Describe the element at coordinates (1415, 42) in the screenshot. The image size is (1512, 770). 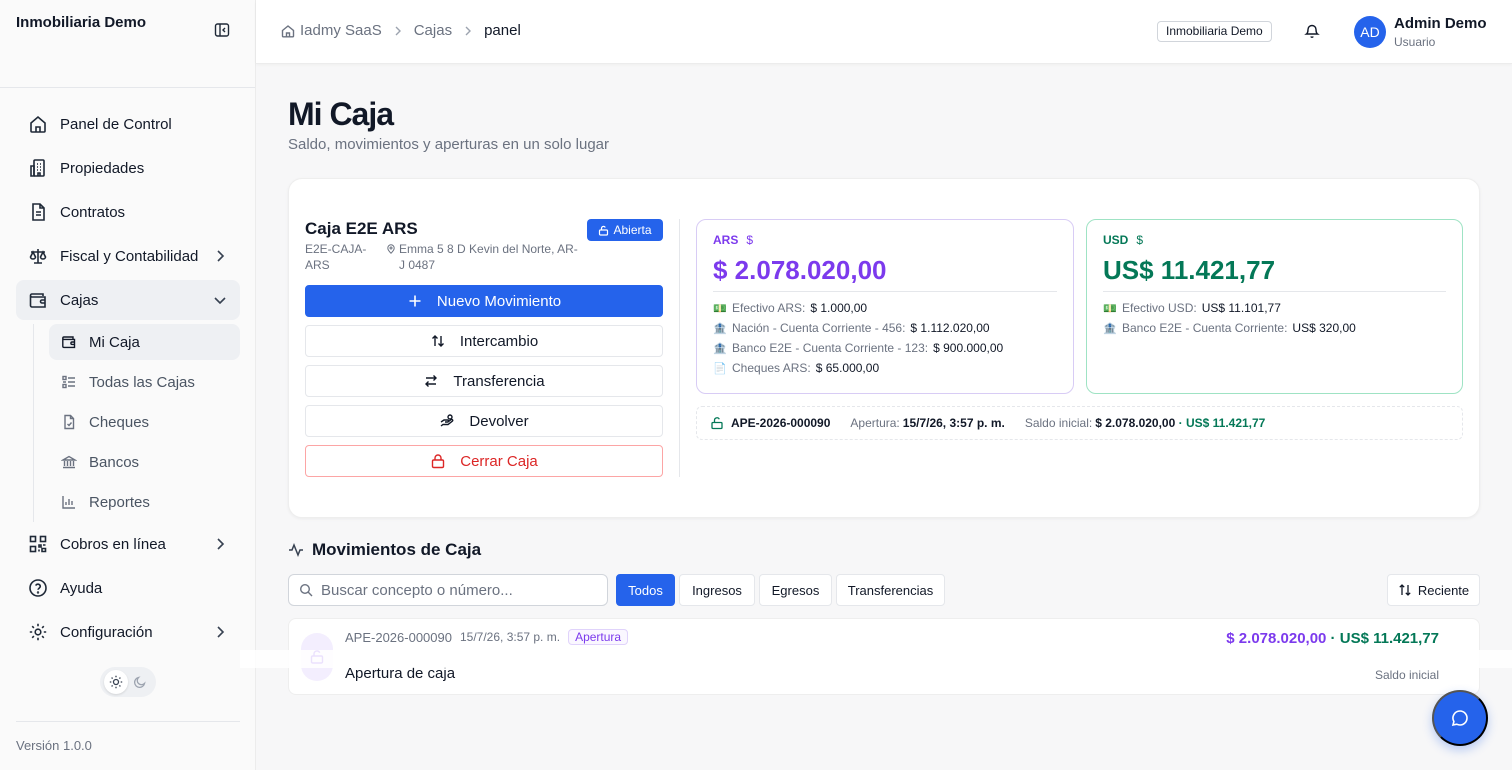
I see `user-role: Usuario` at that location.